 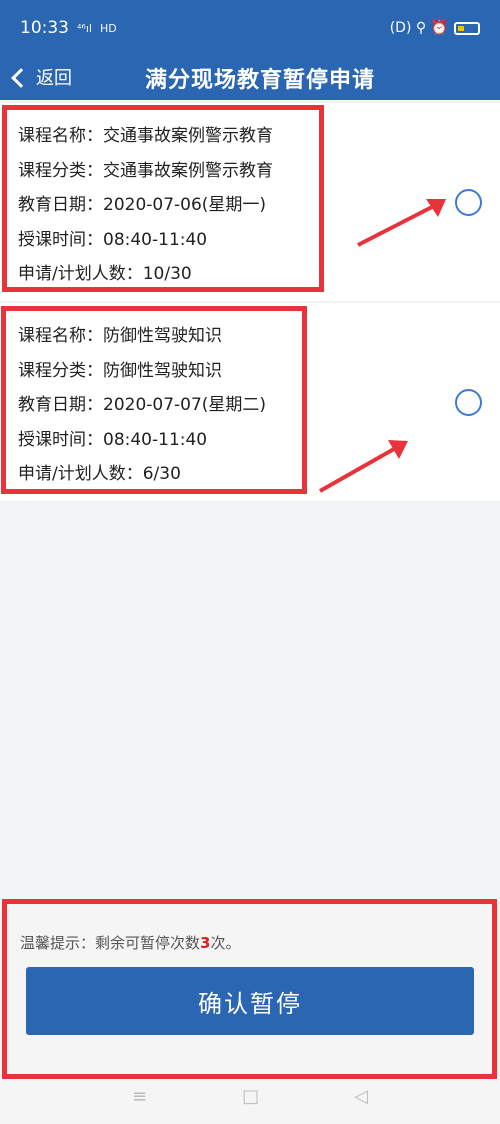 I want to click on back-icon: ◁, so click(x=361, y=1099).